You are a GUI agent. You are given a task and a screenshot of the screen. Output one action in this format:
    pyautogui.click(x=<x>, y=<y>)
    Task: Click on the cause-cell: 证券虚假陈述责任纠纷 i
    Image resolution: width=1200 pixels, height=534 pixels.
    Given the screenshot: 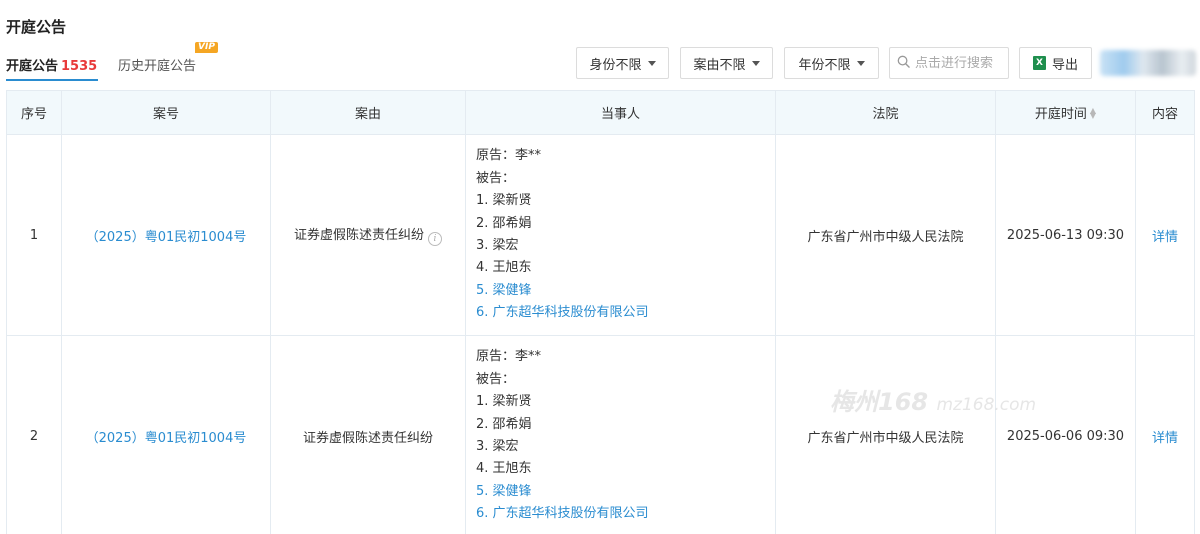 What is the action you would take?
    pyautogui.click(x=368, y=235)
    